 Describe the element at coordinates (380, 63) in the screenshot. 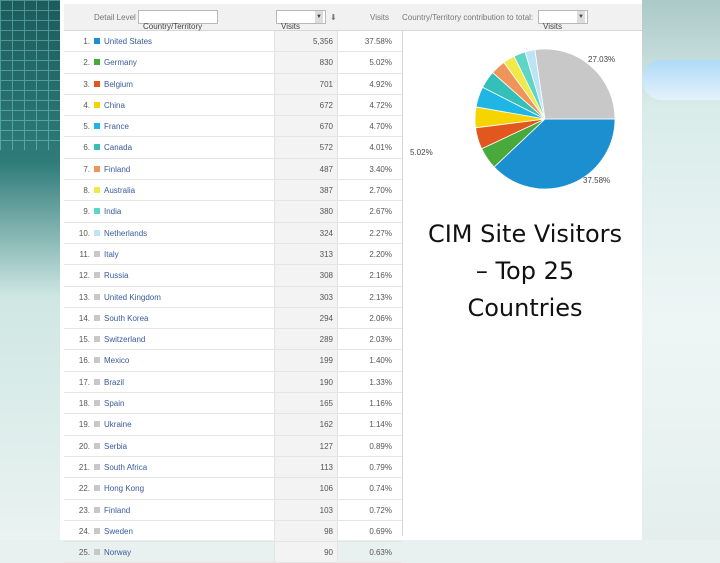

I see `percent-cell: 5.02%` at that location.